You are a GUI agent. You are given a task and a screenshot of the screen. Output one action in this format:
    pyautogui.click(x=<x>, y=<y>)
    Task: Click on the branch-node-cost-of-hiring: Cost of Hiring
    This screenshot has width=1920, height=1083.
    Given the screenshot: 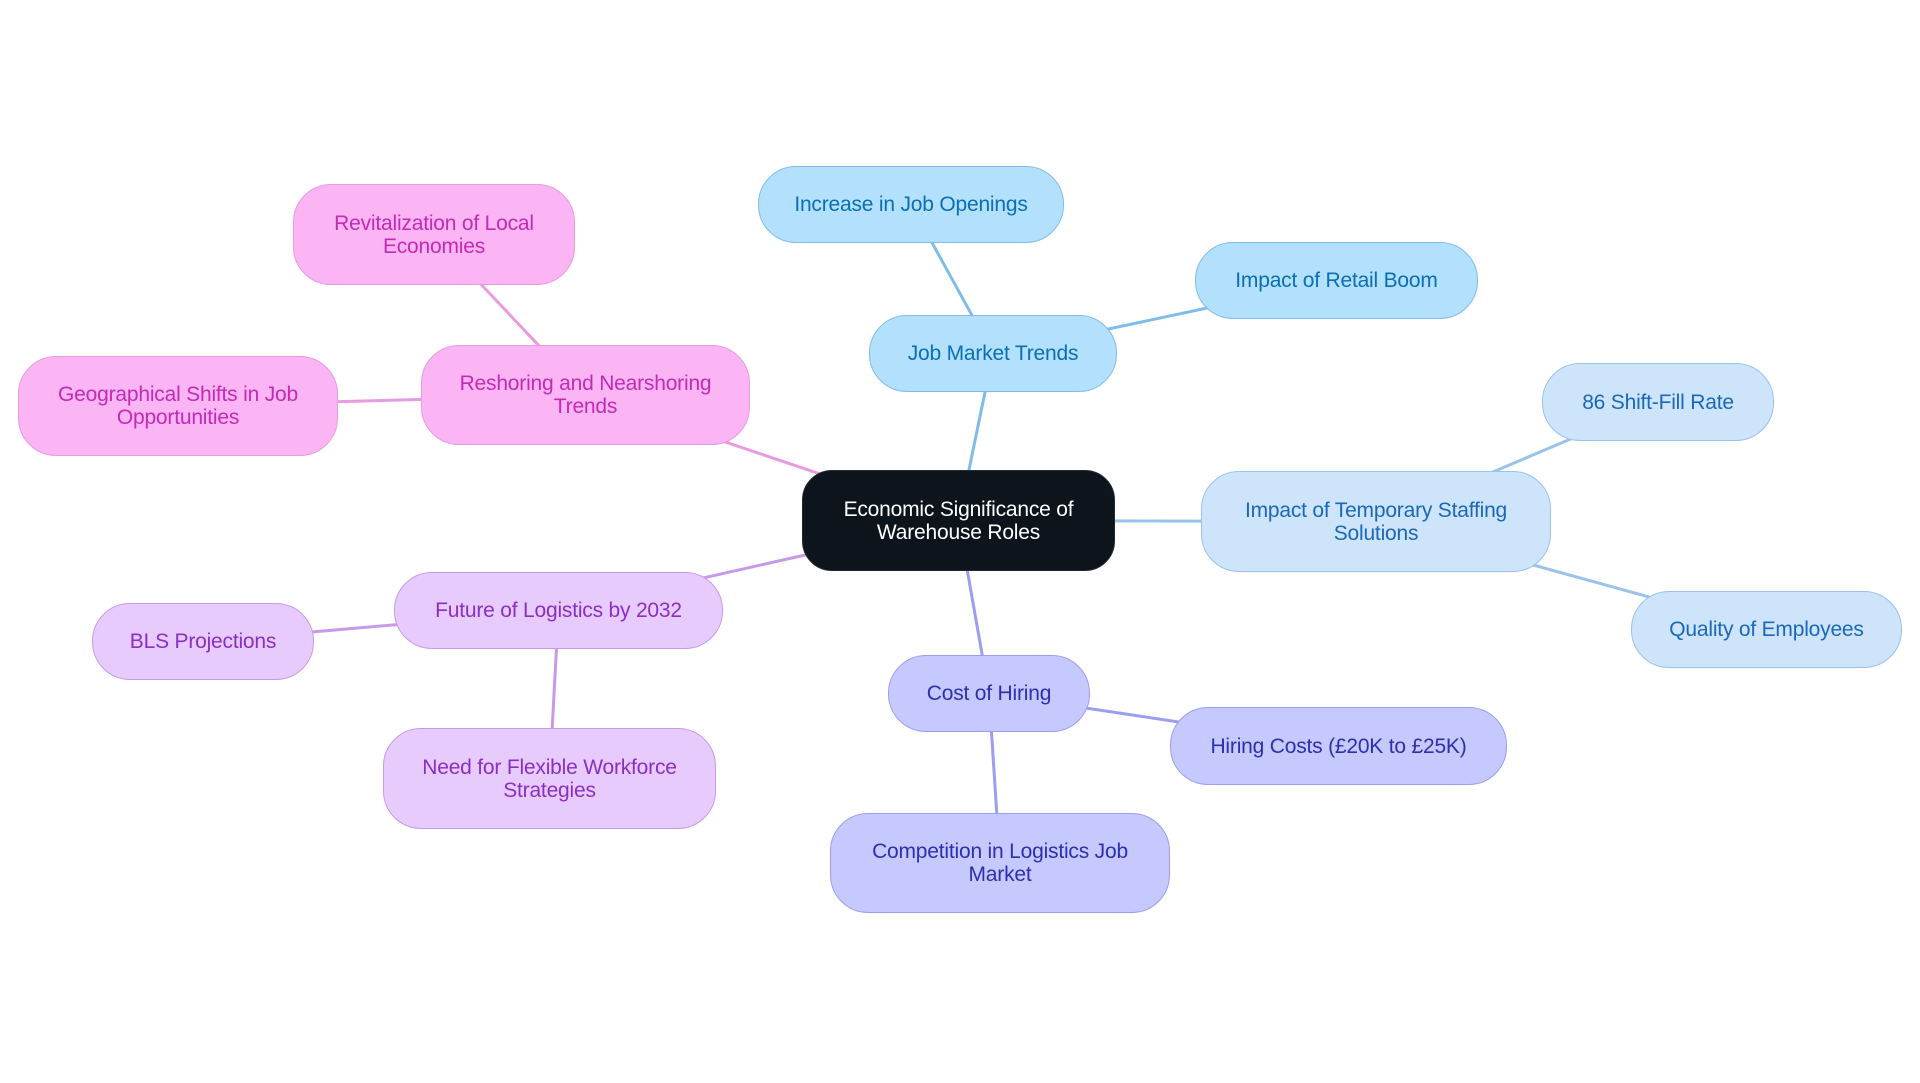 What is the action you would take?
    pyautogui.click(x=989, y=693)
    